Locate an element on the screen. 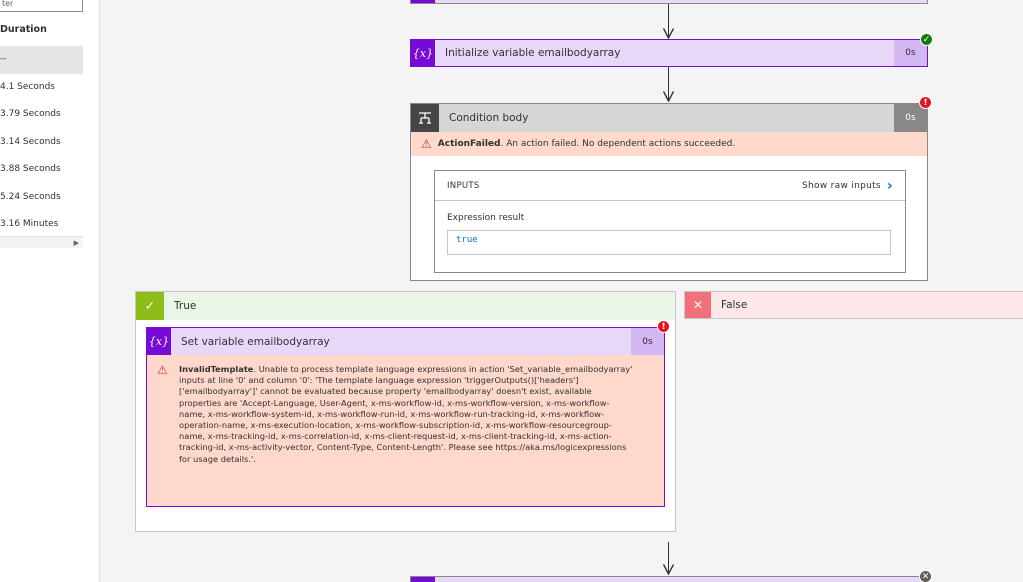 This screenshot has width=1023, height=582. show-raw-inputs-label: Show raw inputs is located at coordinates (841, 185).